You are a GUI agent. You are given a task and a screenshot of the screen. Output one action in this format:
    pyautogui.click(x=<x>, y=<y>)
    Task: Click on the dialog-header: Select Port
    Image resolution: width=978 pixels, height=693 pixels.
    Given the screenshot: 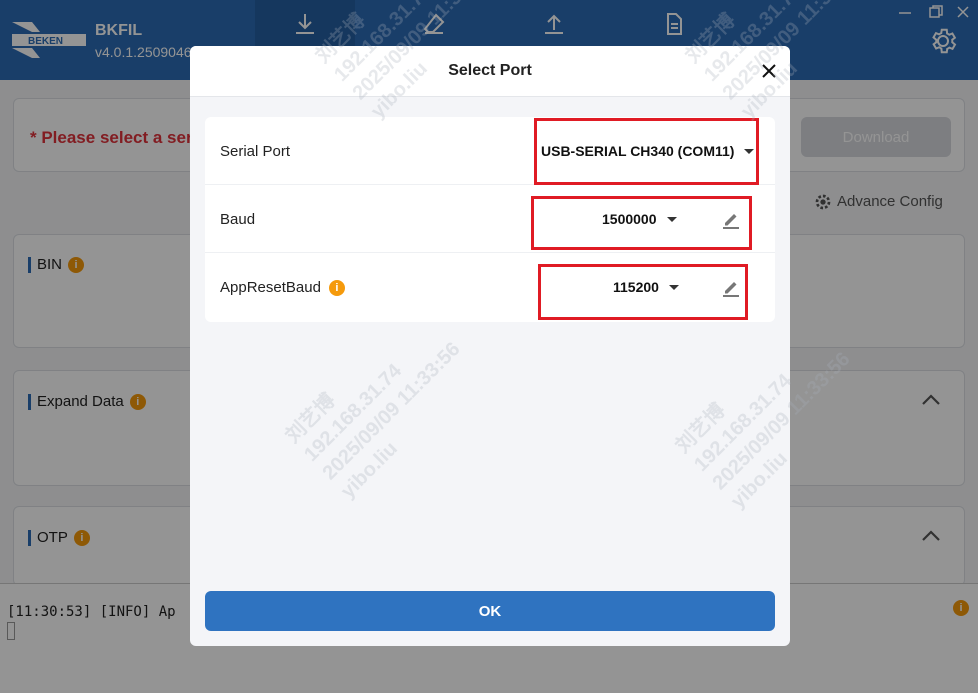 What is the action you would take?
    pyautogui.click(x=490, y=71)
    